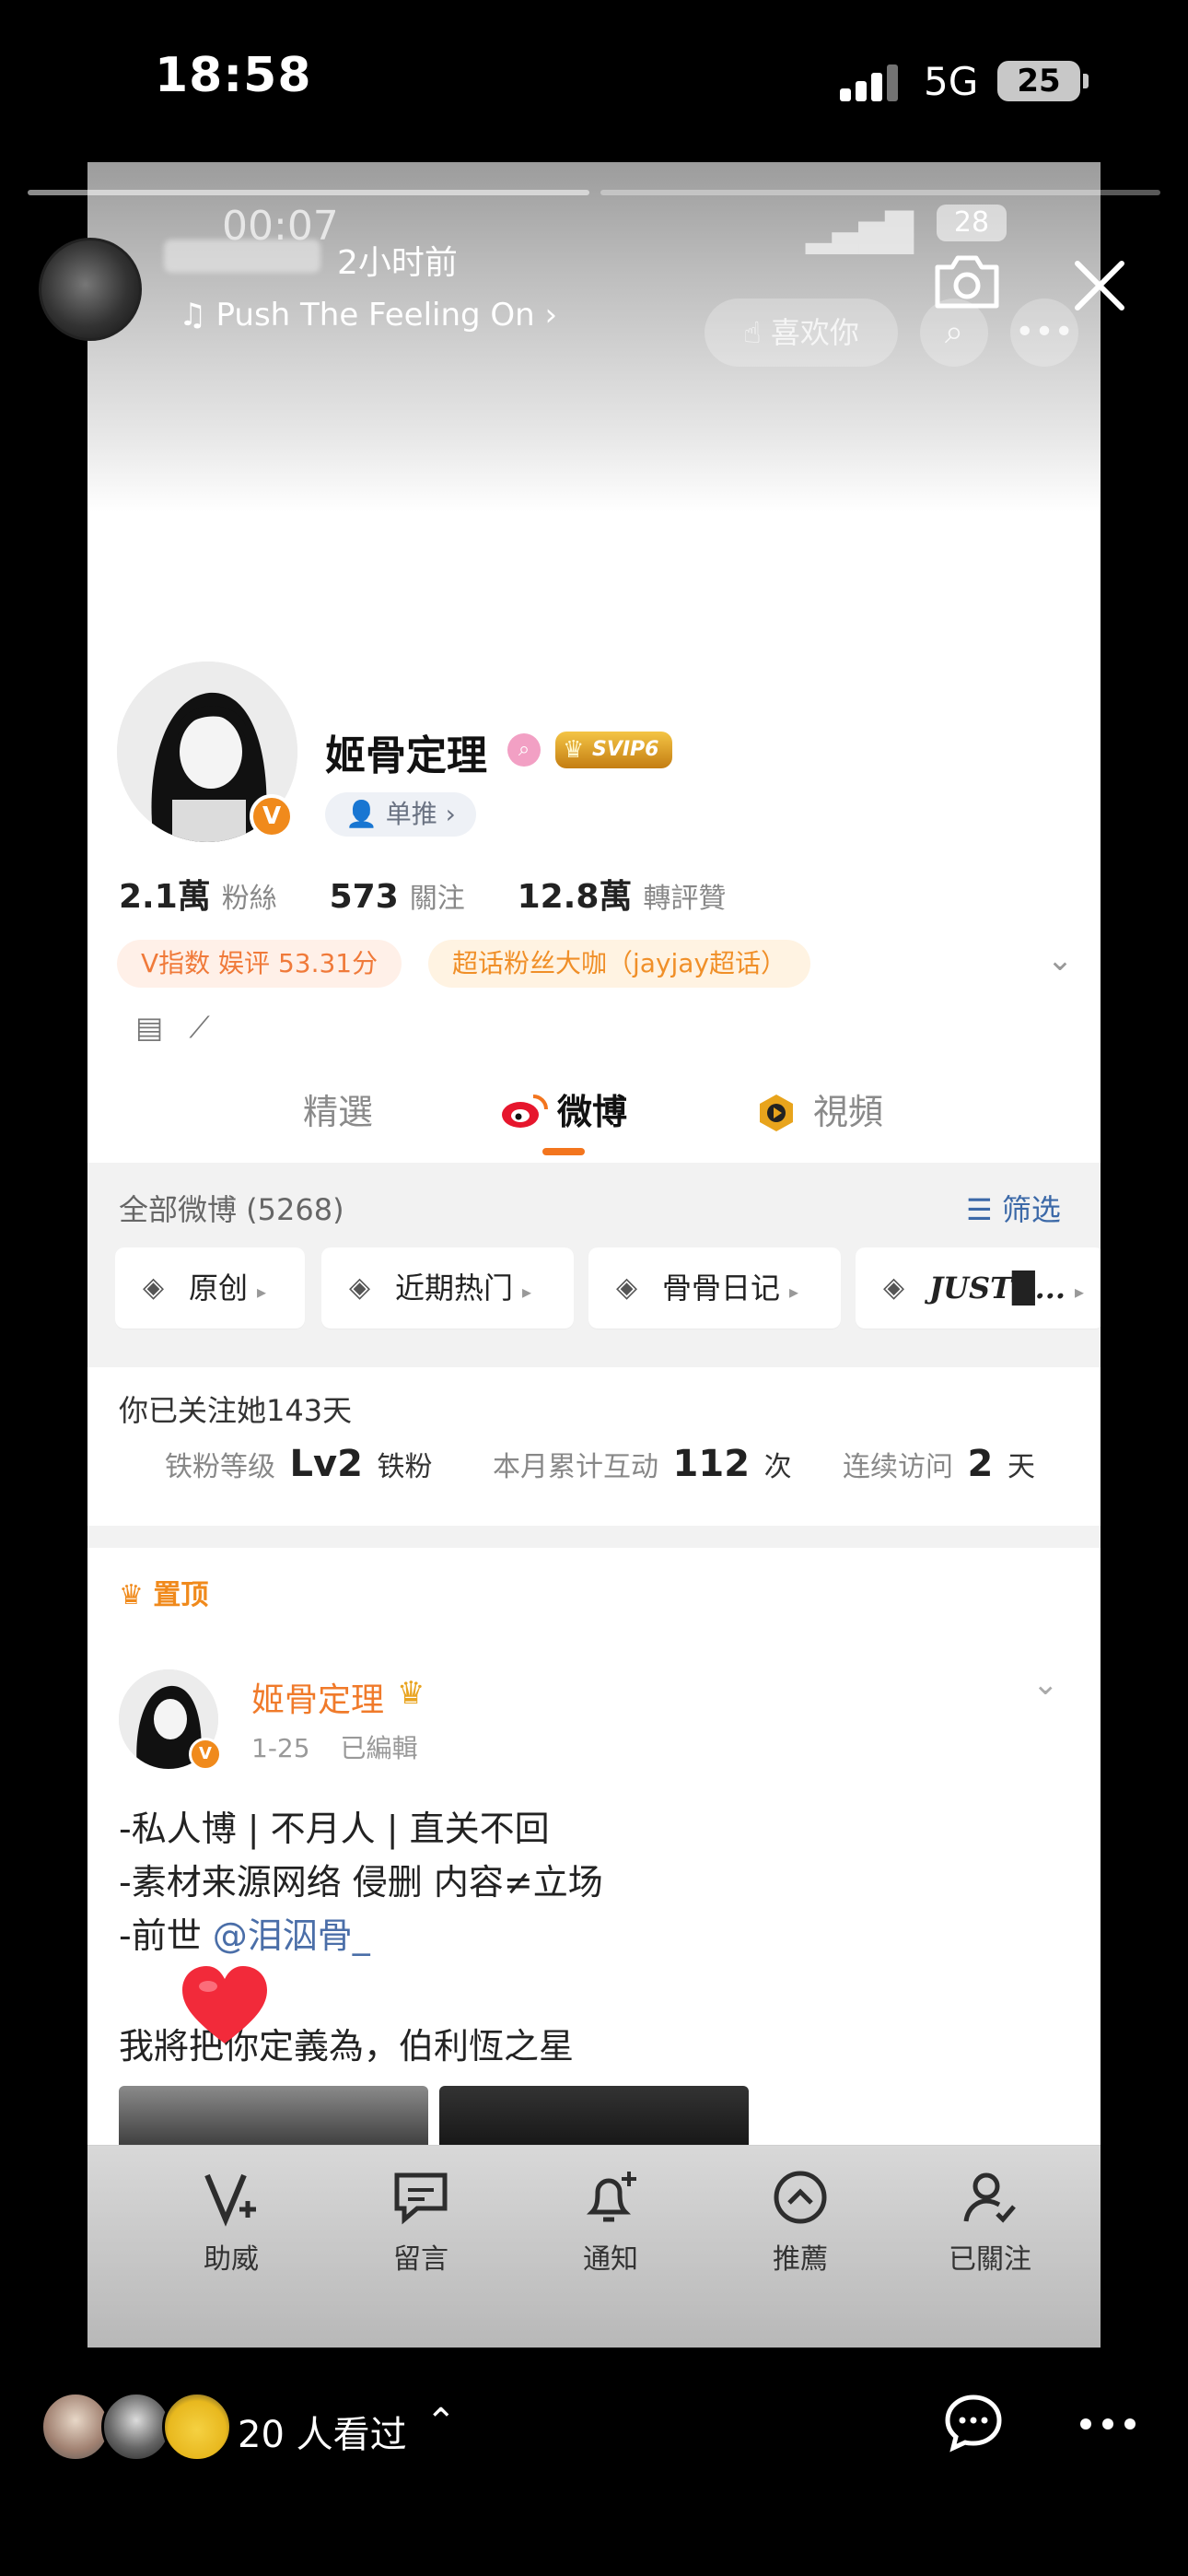  I want to click on notify-button: 通知, so click(610, 2220).